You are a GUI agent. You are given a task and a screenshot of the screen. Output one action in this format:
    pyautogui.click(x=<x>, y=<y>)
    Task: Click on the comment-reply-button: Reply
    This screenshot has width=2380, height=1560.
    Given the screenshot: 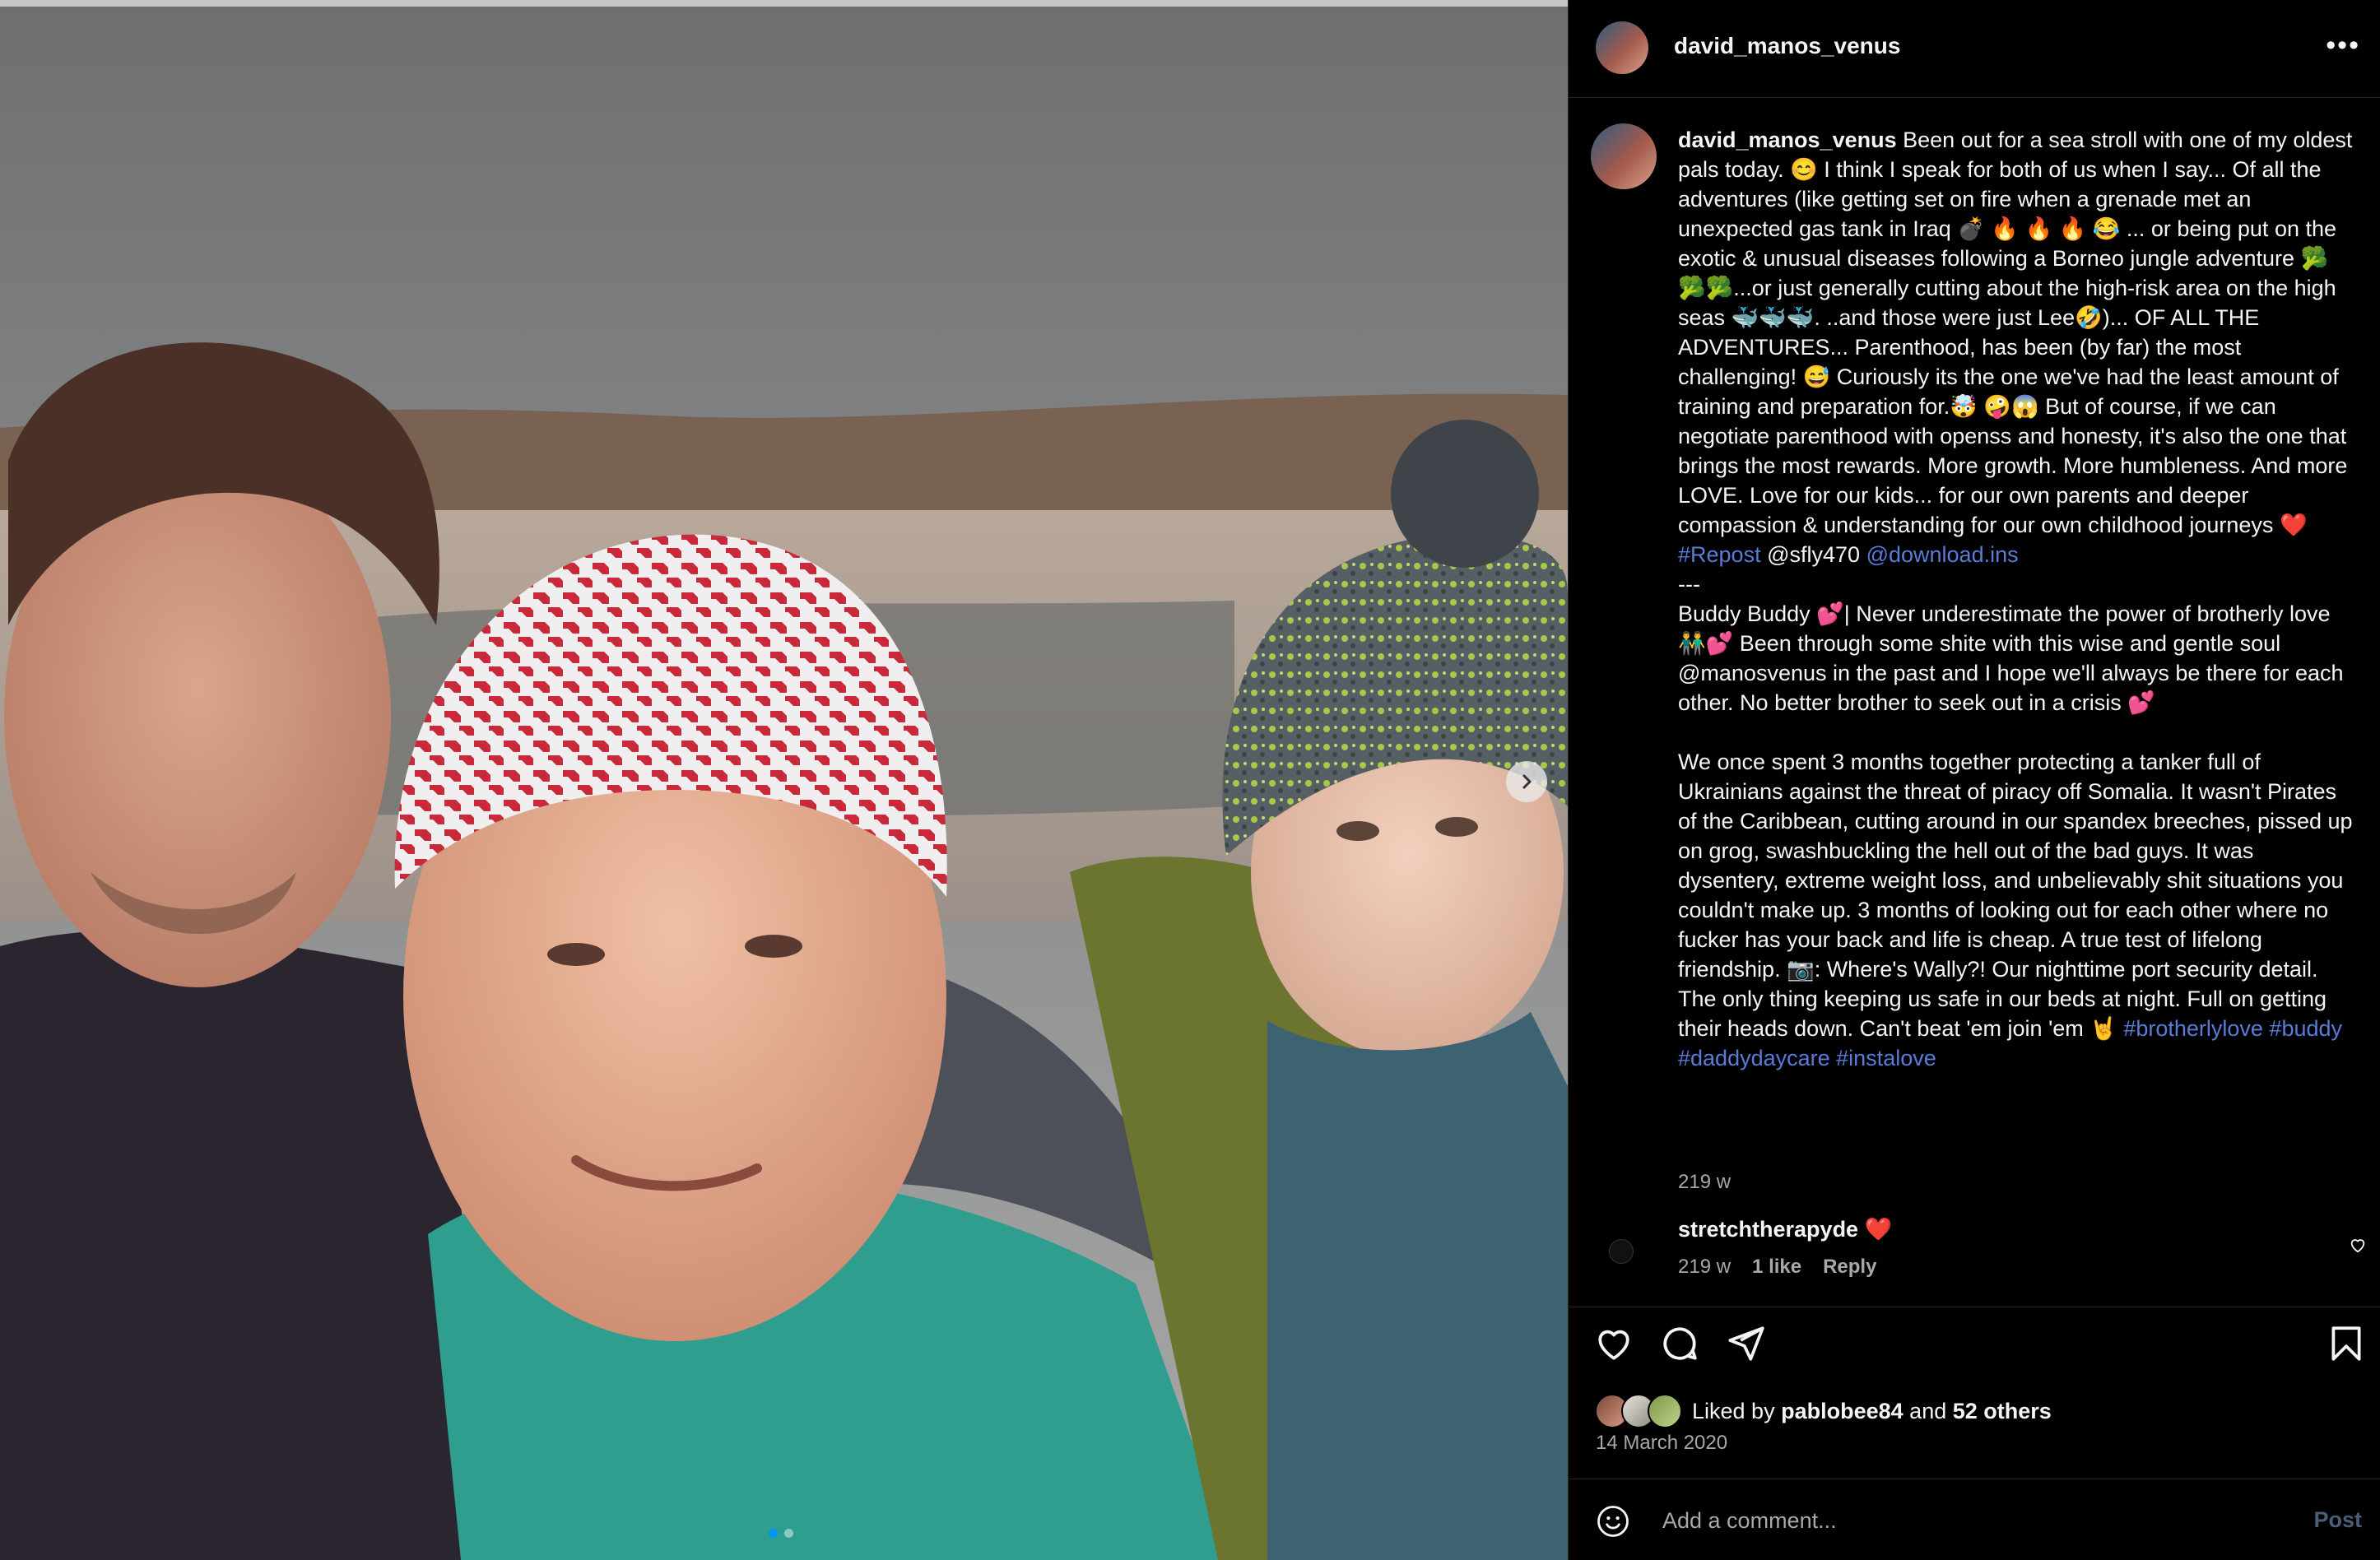 What is the action you would take?
    pyautogui.click(x=1849, y=1267)
    